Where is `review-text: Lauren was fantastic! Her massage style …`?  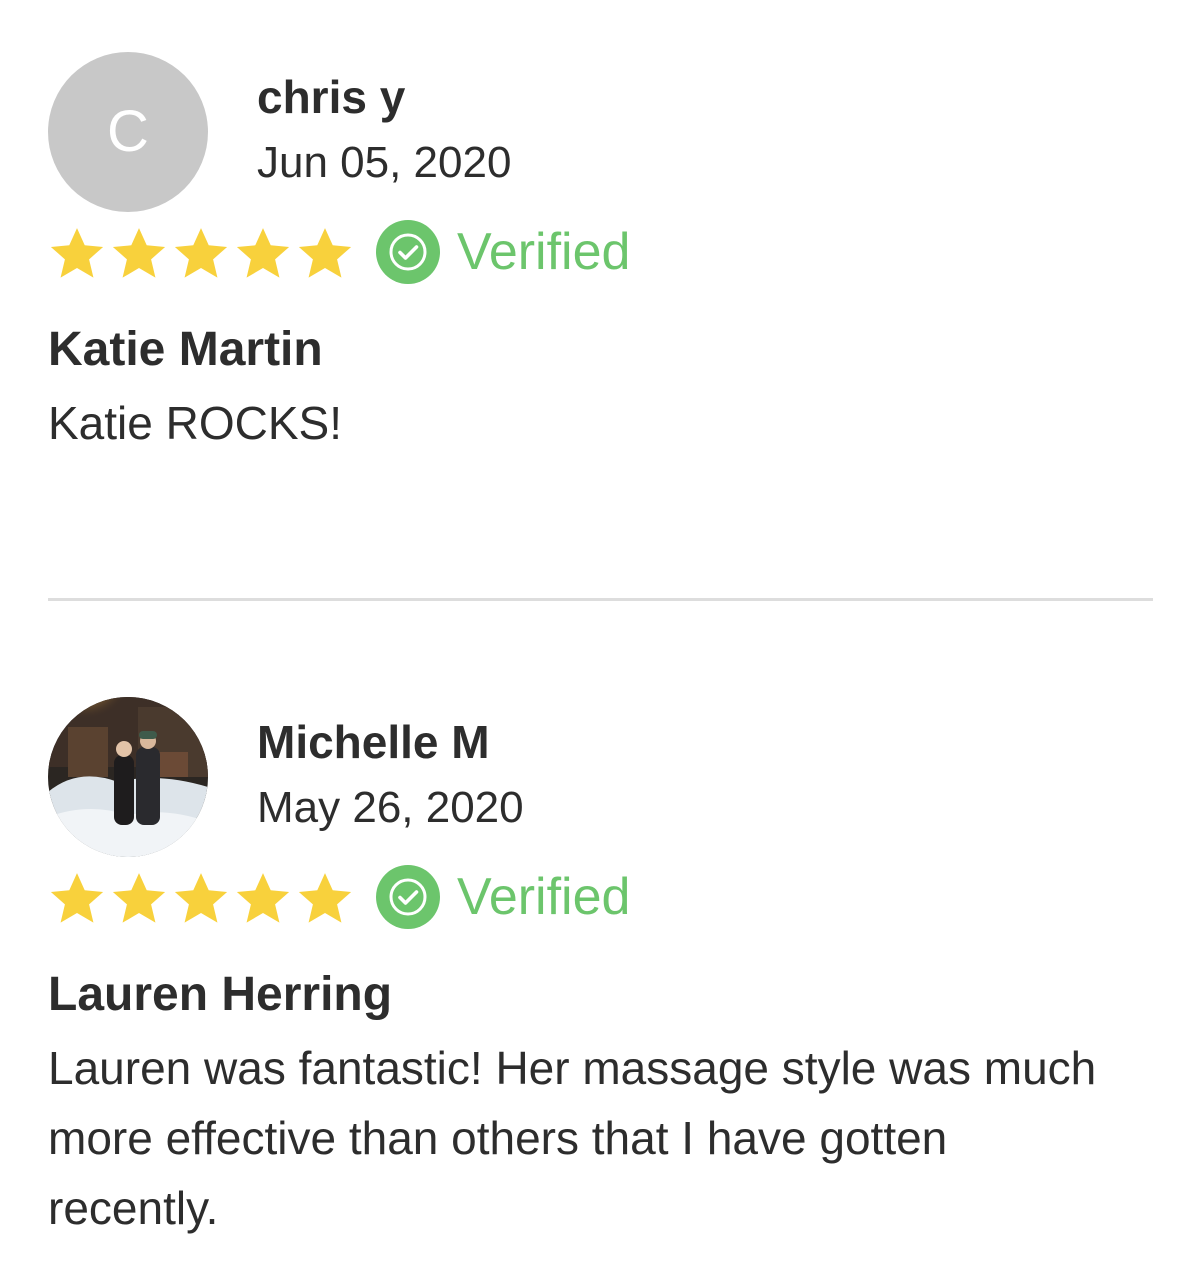 review-text: Lauren was fantastic! Her massage style … is located at coordinates (572, 1138).